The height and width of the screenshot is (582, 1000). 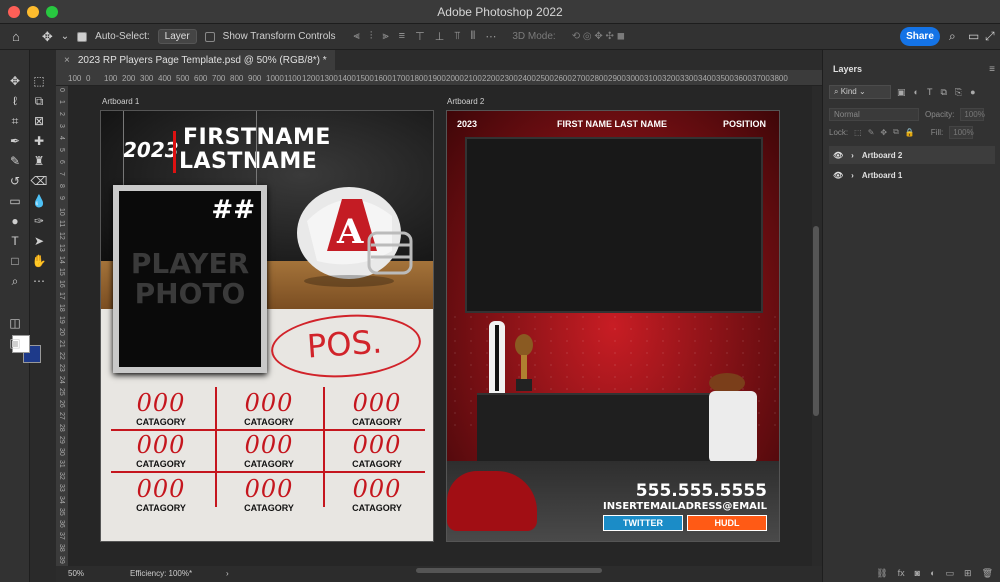 What do you see at coordinates (420, 36) in the screenshot?
I see `align-top-icon: ⊤` at bounding box center [420, 36].